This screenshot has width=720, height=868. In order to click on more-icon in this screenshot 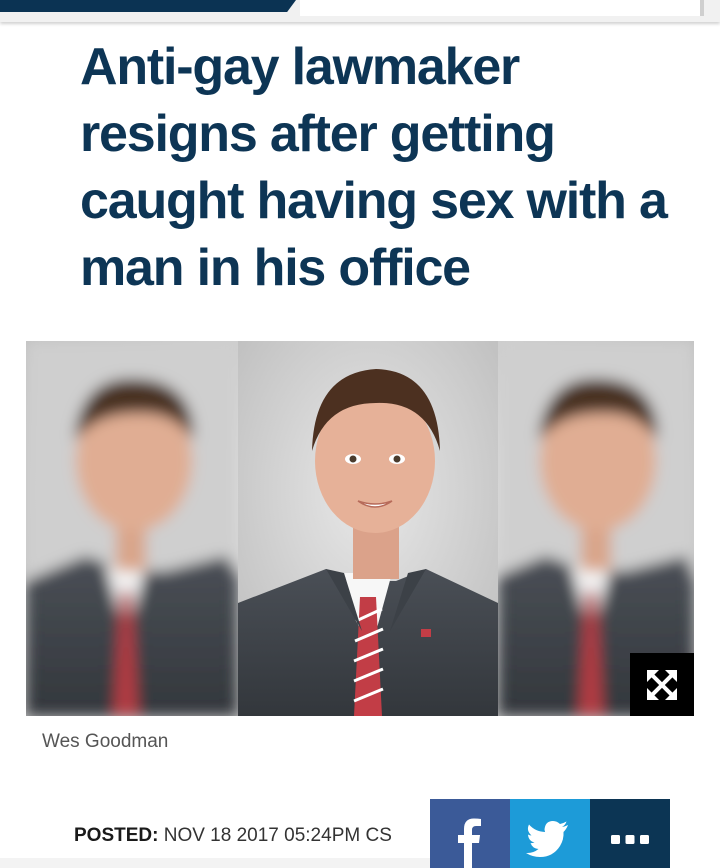, I will do `click(630, 839)`.